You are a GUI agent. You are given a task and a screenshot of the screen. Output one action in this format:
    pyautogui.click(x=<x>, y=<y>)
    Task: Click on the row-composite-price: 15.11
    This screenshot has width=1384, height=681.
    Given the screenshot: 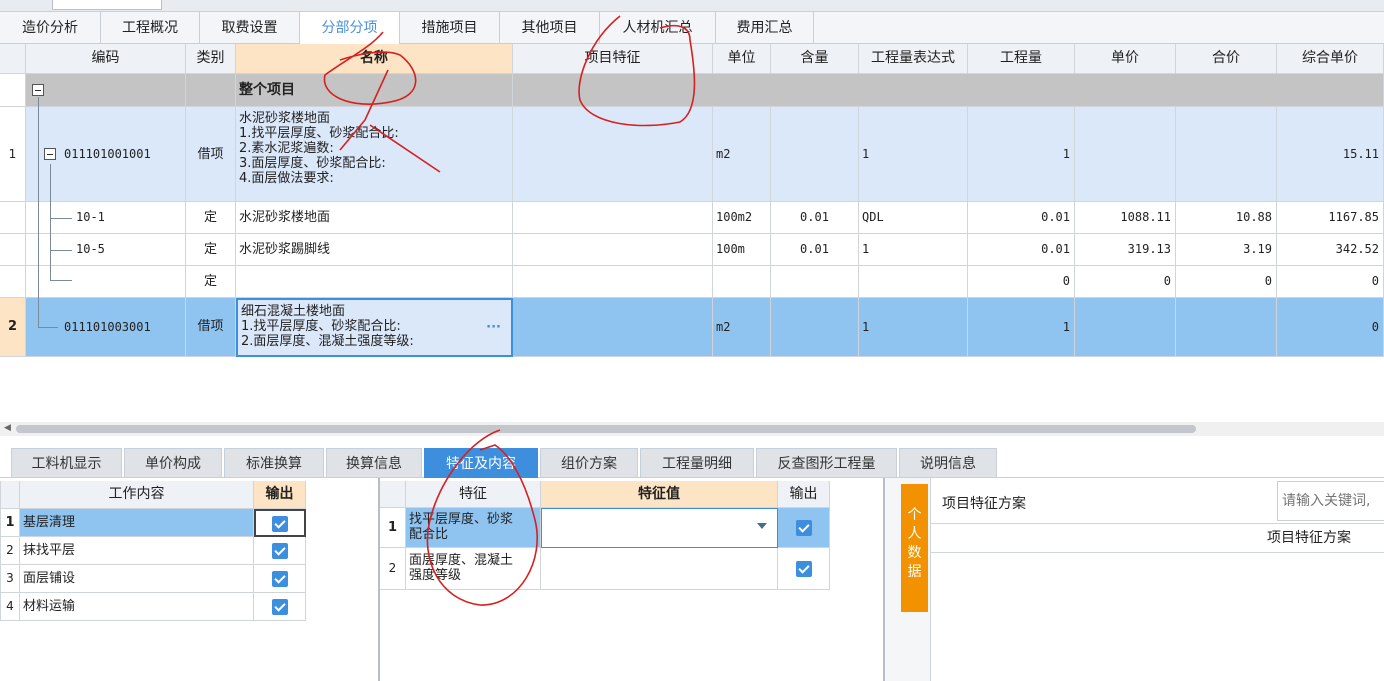 What is the action you would take?
    pyautogui.click(x=1330, y=154)
    